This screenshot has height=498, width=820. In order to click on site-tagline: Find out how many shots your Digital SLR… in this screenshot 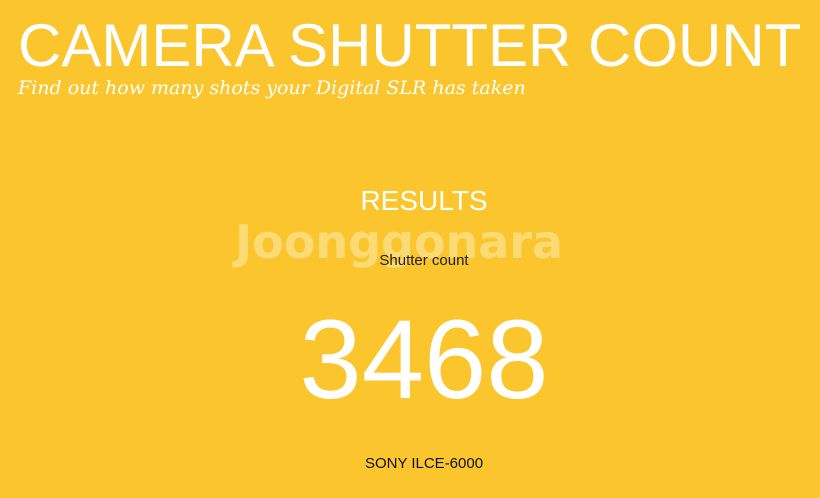, I will do `click(272, 88)`.